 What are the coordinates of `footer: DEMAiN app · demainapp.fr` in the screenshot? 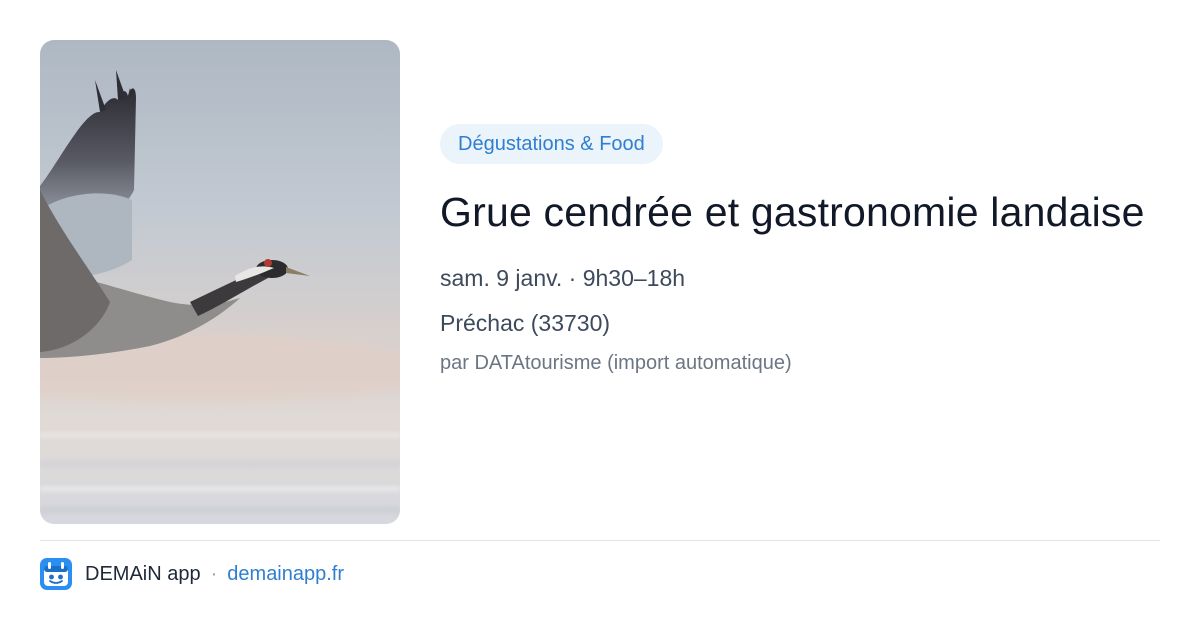 It's located at (192, 574).